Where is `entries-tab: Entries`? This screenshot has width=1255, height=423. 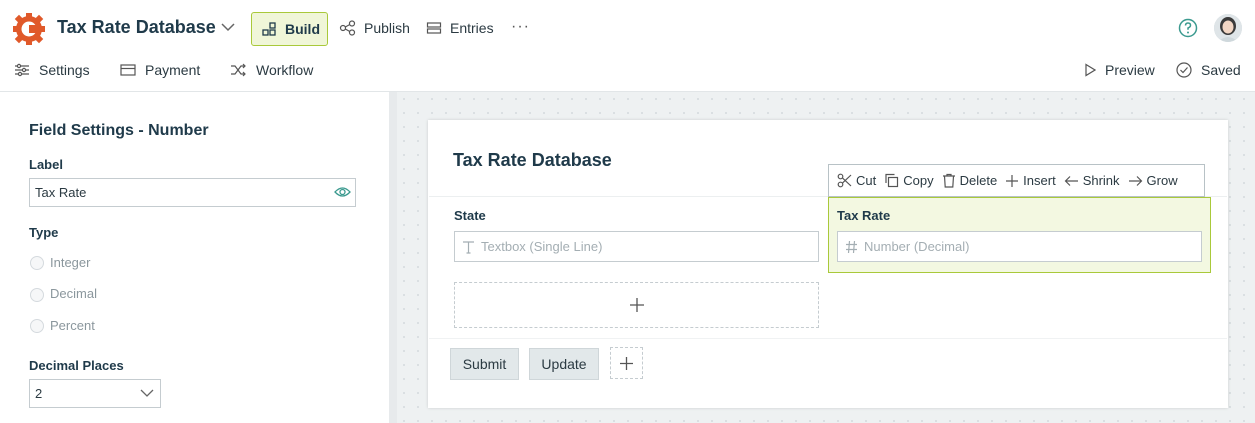 entries-tab: Entries is located at coordinates (460, 28).